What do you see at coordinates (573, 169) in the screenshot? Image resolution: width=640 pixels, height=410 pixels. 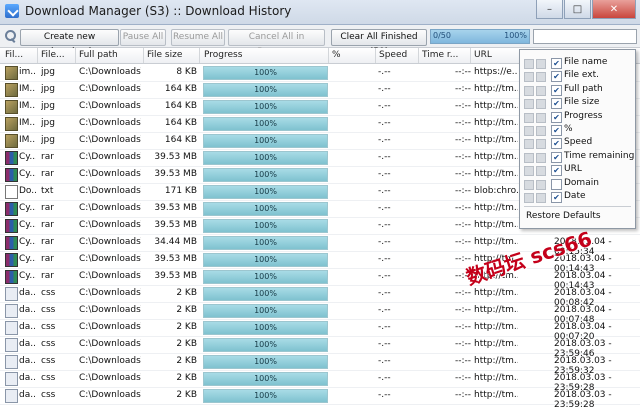 I see `column-menu-label: URL` at bounding box center [573, 169].